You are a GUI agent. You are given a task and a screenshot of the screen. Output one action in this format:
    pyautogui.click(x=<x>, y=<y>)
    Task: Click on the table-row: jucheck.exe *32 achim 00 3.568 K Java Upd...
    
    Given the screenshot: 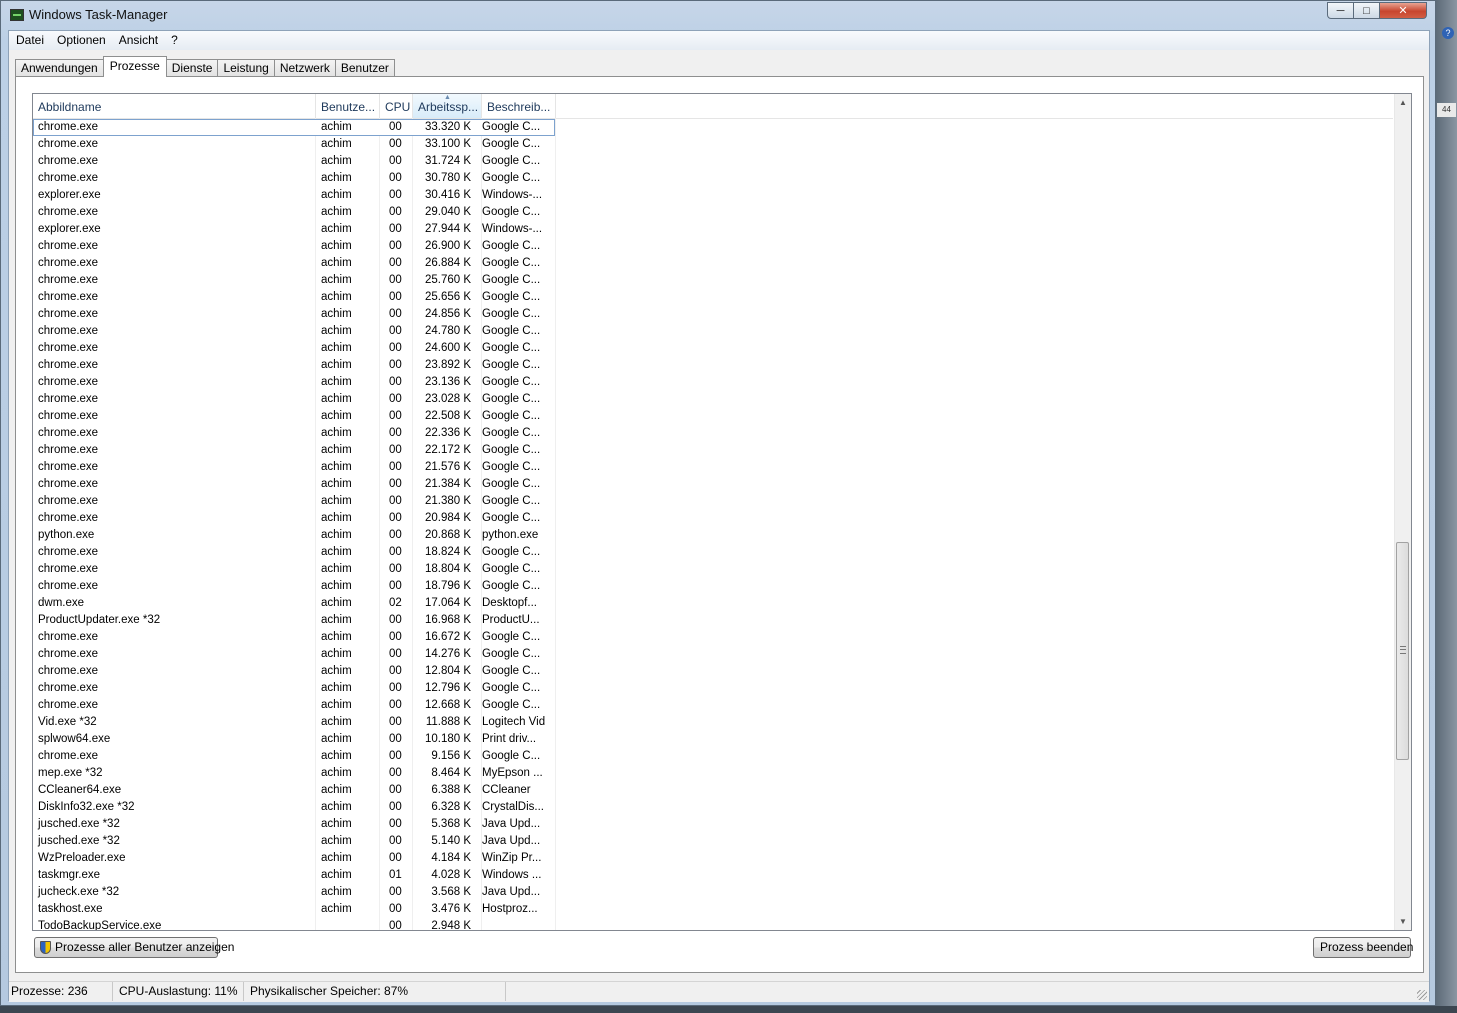 What is the action you would take?
    pyautogui.click(x=713, y=892)
    